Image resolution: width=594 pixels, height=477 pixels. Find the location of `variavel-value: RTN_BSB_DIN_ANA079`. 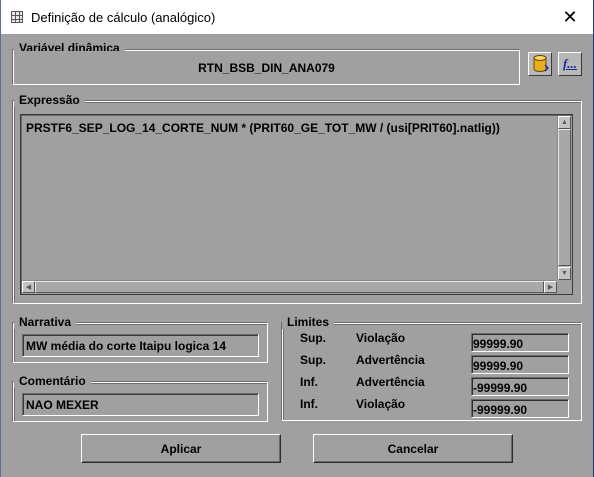

variavel-value: RTN_BSB_DIN_ANA079 is located at coordinates (266, 67).